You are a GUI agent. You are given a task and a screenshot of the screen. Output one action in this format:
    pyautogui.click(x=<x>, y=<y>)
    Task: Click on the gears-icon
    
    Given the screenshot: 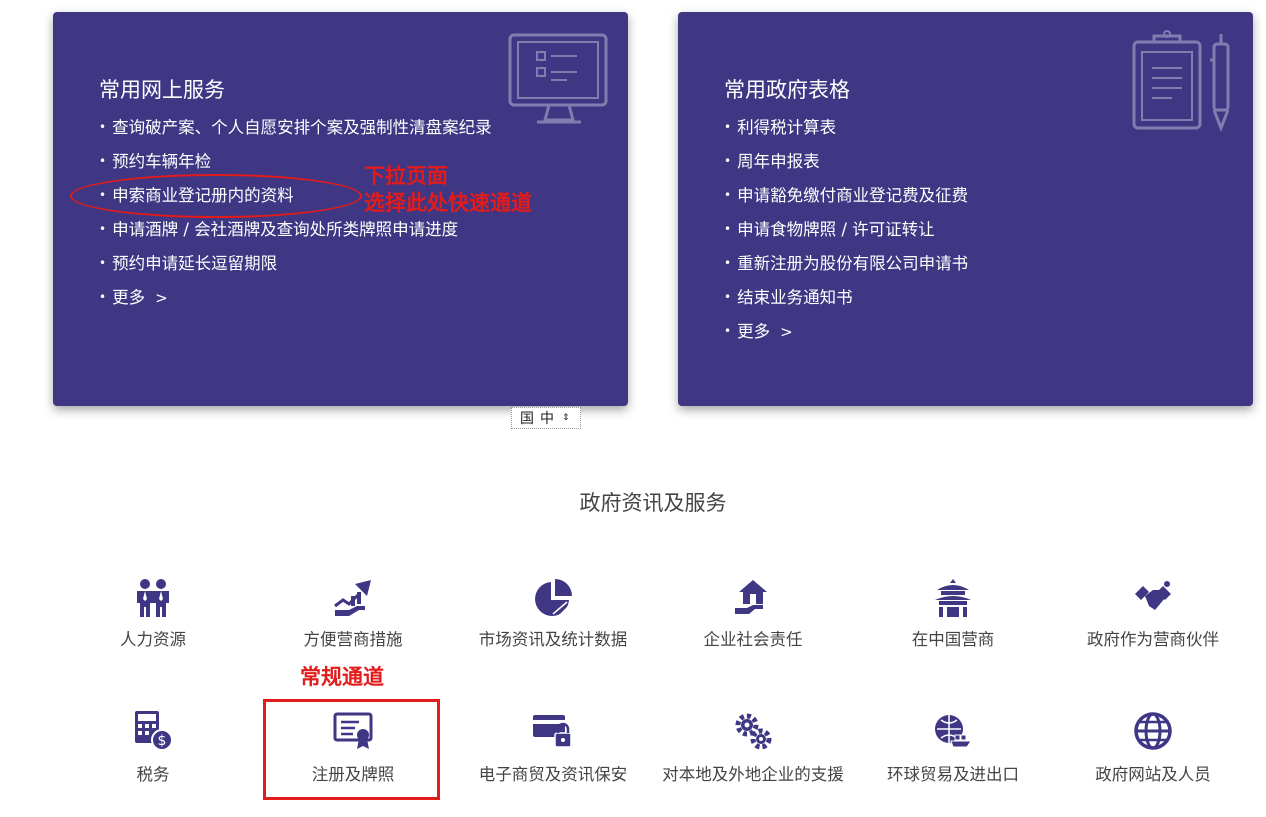 What is the action you would take?
    pyautogui.click(x=753, y=731)
    